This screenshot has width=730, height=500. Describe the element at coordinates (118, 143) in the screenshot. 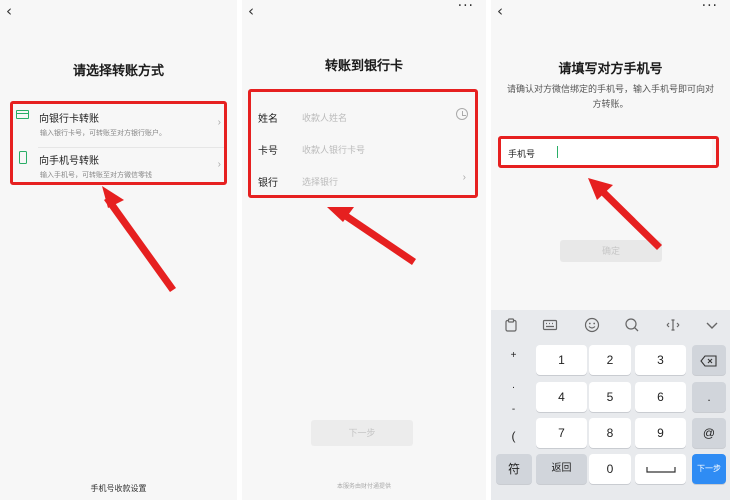

I see `highlight-box-transfer-options` at that location.